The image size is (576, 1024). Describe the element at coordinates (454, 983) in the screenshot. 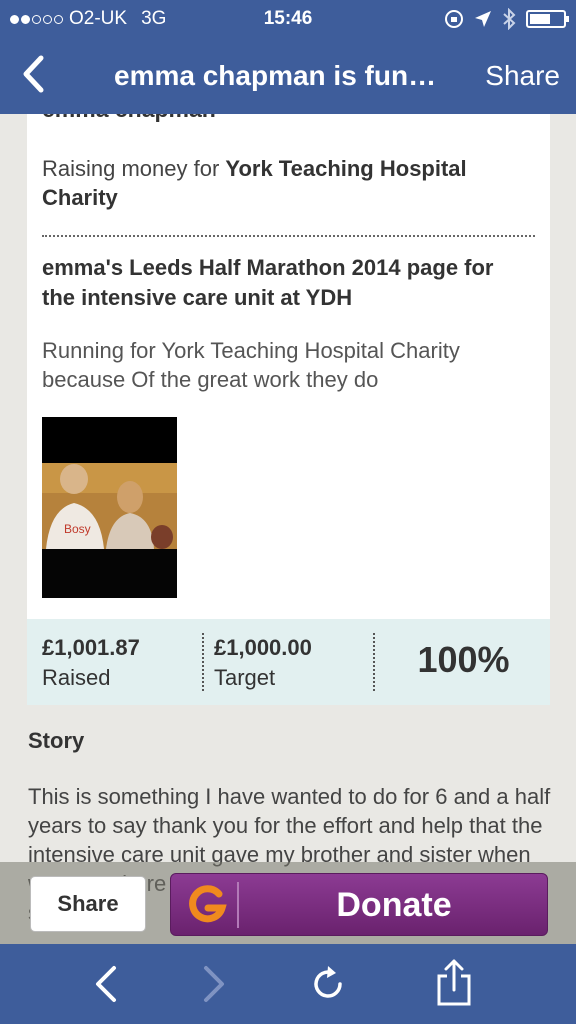

I see `share-sheet-icon` at that location.